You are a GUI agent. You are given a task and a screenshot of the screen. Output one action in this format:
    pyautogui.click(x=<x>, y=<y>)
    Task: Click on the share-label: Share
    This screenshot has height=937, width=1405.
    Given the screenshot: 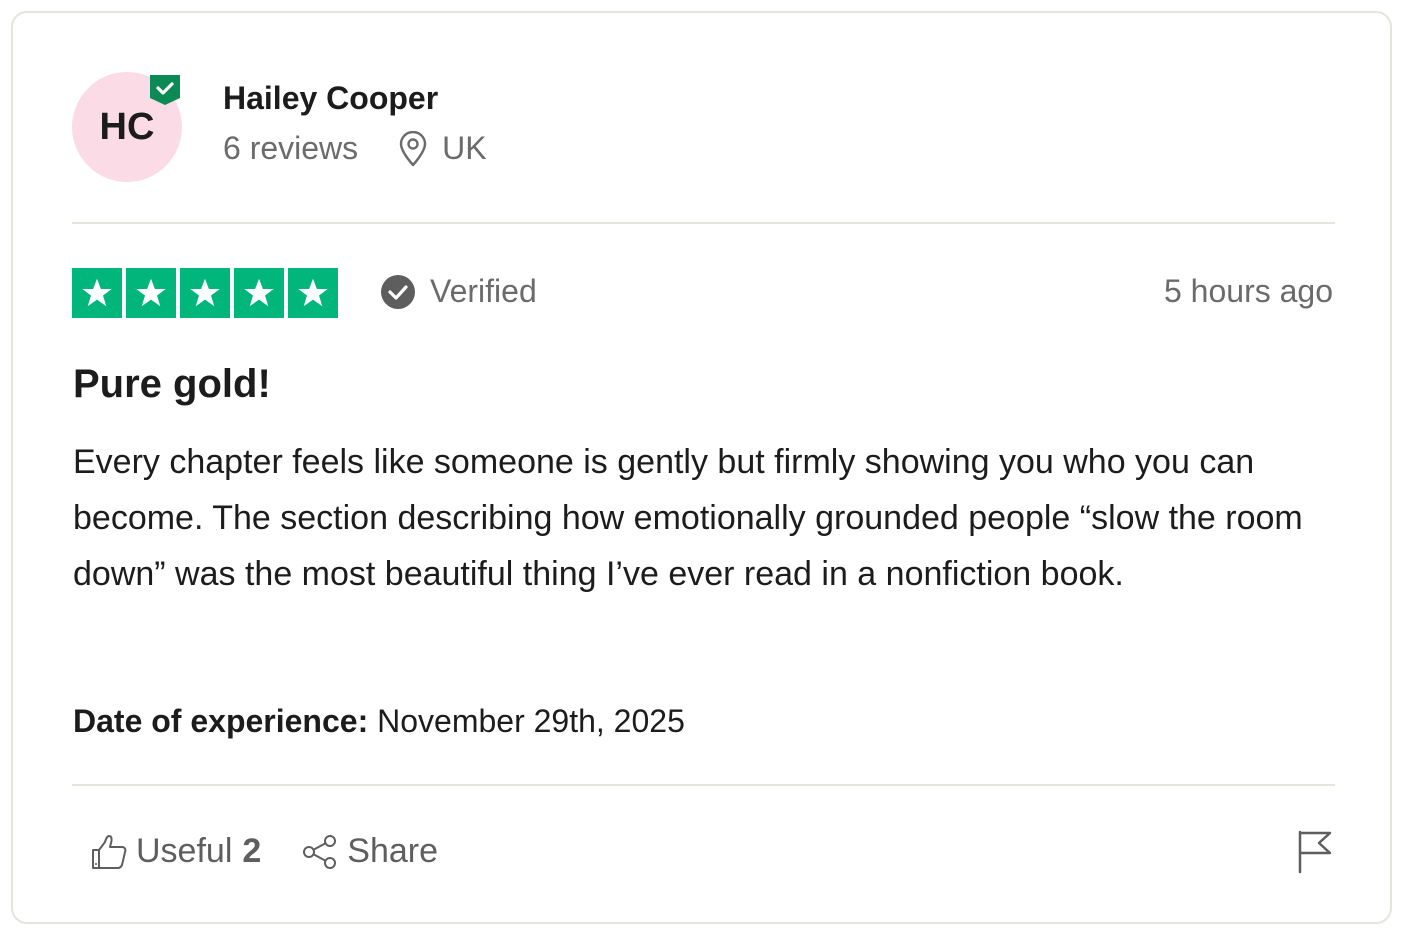 What is the action you would take?
    pyautogui.click(x=393, y=851)
    